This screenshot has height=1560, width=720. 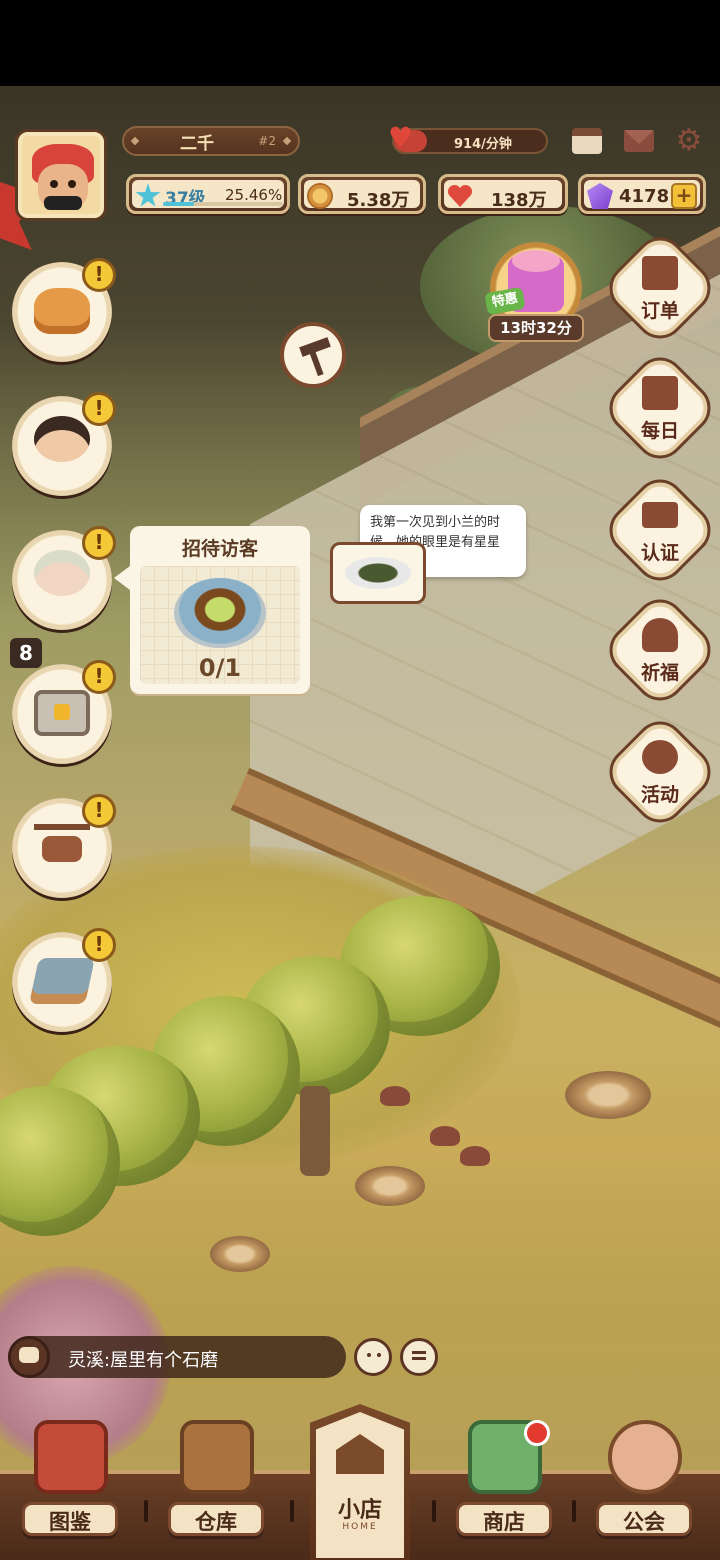 I want to click on menu-diamond-frame, so click(x=660, y=530).